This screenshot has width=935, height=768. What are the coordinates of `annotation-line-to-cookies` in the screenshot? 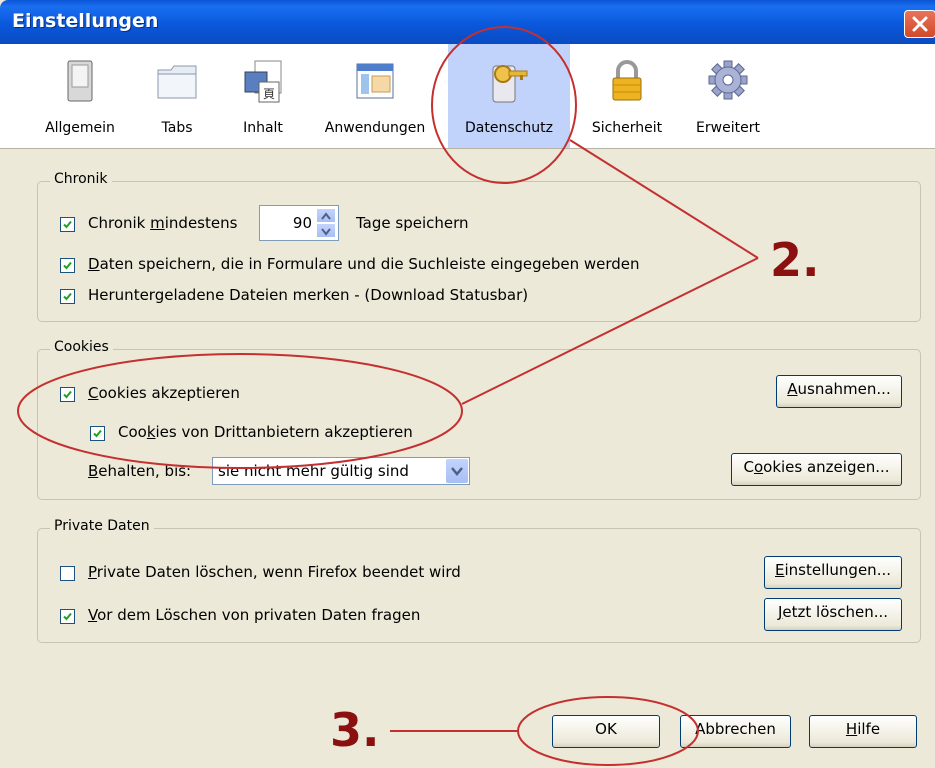 It's located at (610, 331).